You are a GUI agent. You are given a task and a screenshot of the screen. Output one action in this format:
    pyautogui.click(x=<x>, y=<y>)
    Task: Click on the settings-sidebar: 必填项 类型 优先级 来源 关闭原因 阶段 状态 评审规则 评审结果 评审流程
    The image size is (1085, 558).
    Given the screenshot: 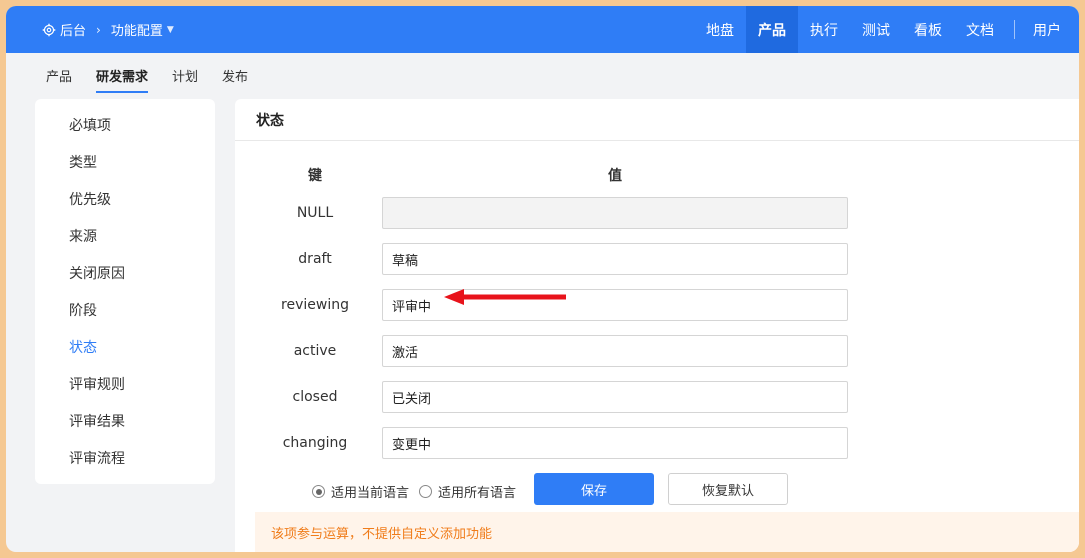 What is the action you would take?
    pyautogui.click(x=125, y=291)
    